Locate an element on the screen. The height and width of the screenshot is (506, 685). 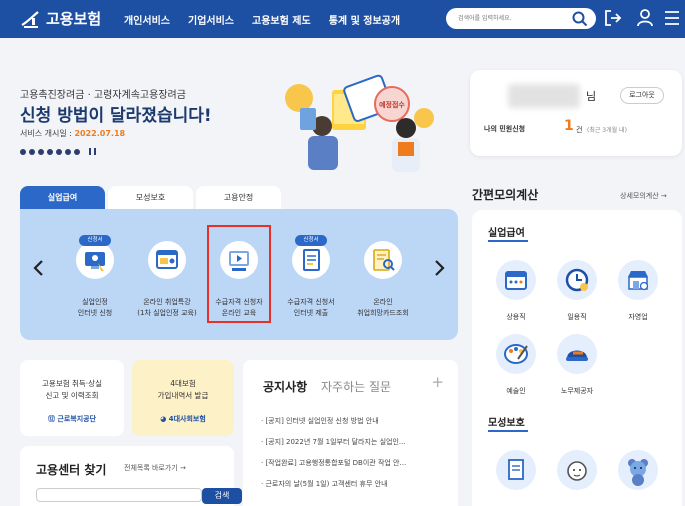
pause-icon-bar is located at coordinates (95, 151).